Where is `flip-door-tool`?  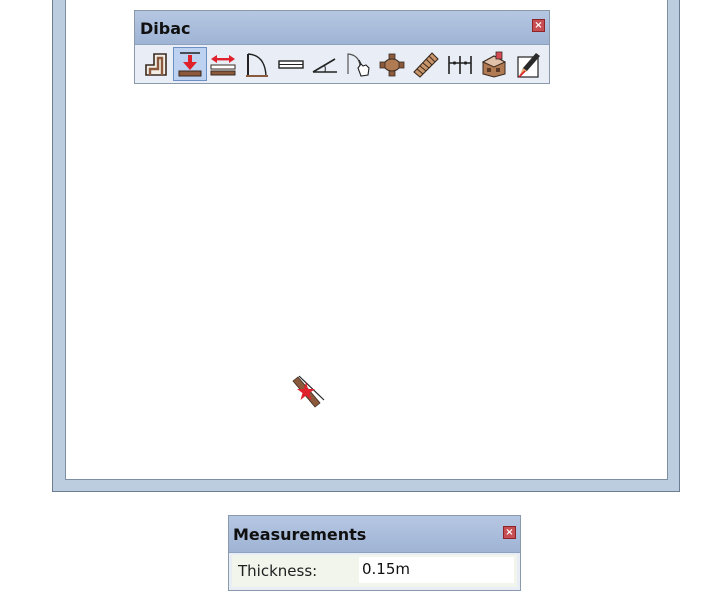
flip-door-tool is located at coordinates (359, 64).